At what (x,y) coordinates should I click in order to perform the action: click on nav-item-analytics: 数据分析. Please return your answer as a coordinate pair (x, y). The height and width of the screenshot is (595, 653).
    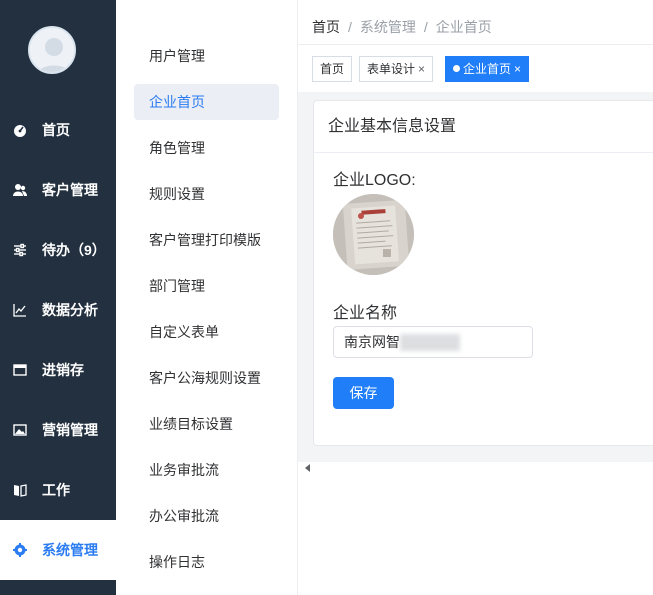
    Looking at the image, I should click on (58, 310).